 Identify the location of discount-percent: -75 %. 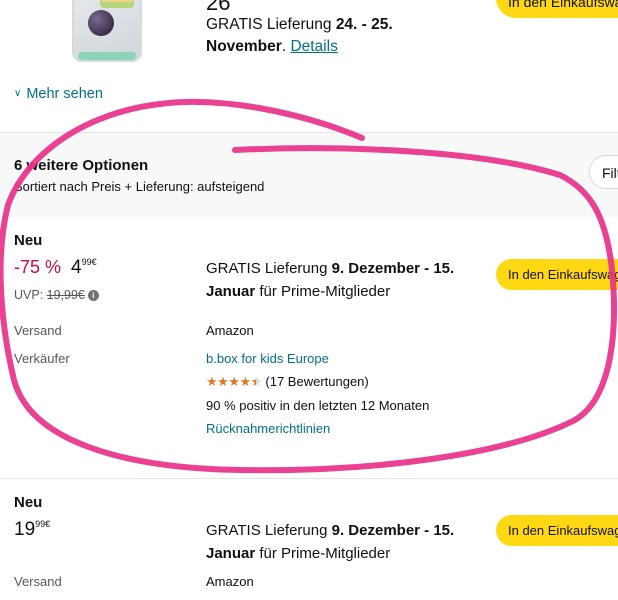
(38, 267).